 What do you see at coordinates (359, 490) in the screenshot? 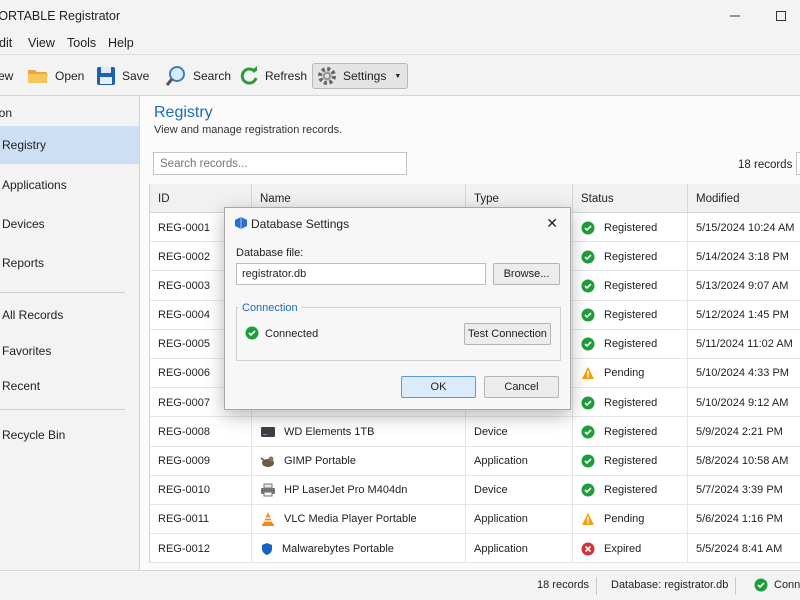
I see `cell-name: HP LaserJet Pro M404dn` at bounding box center [359, 490].